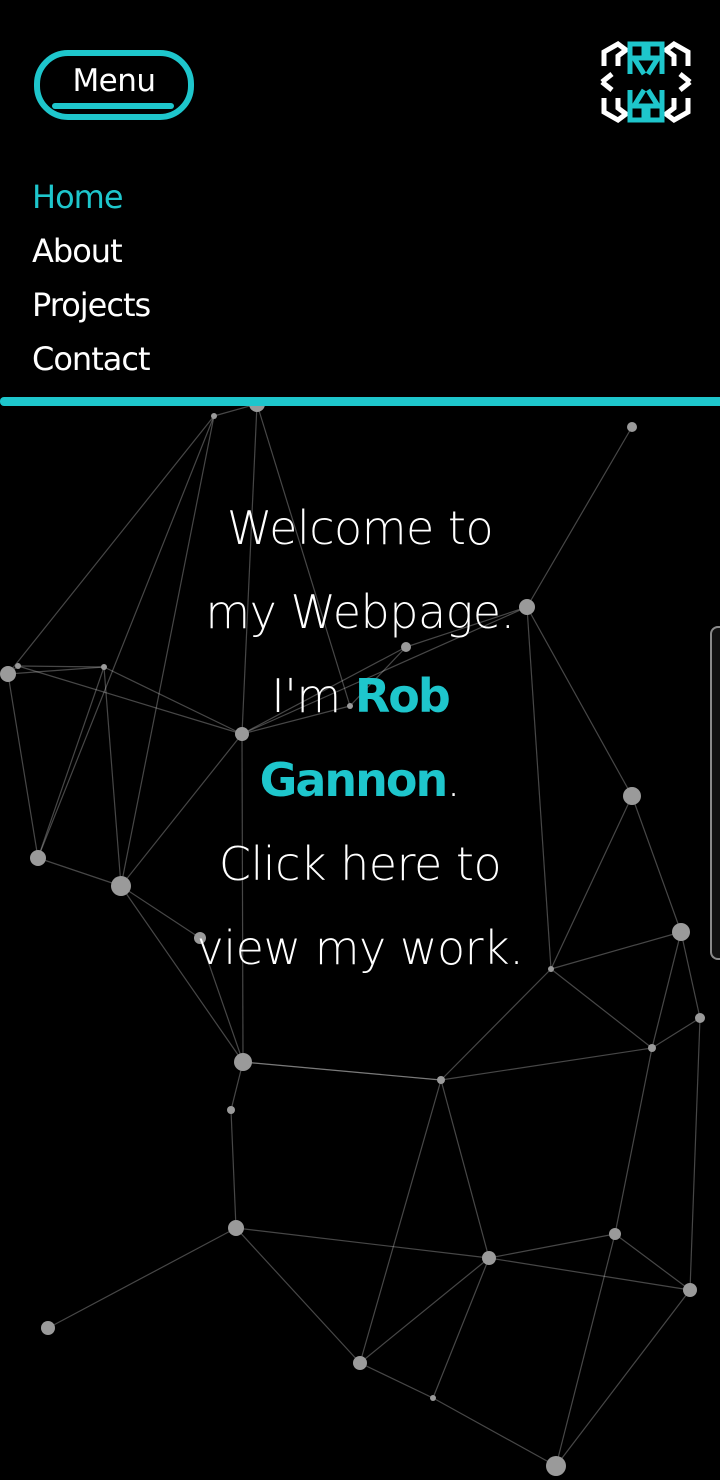 The image size is (720, 1480). Describe the element at coordinates (646, 82) in the screenshot. I see `rr-monogram-logo-icon` at that location.